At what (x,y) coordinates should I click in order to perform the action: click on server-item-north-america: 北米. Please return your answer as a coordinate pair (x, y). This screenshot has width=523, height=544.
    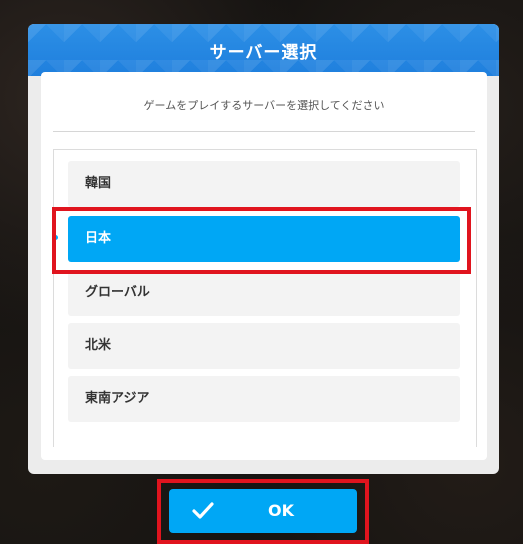
    Looking at the image, I should click on (264, 346).